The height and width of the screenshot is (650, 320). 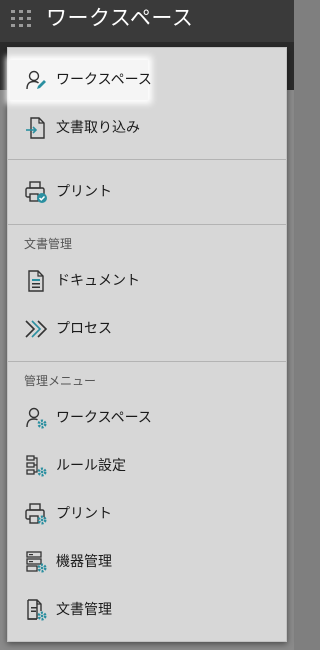 What do you see at coordinates (35, 128) in the screenshot?
I see `document-import-icon` at bounding box center [35, 128].